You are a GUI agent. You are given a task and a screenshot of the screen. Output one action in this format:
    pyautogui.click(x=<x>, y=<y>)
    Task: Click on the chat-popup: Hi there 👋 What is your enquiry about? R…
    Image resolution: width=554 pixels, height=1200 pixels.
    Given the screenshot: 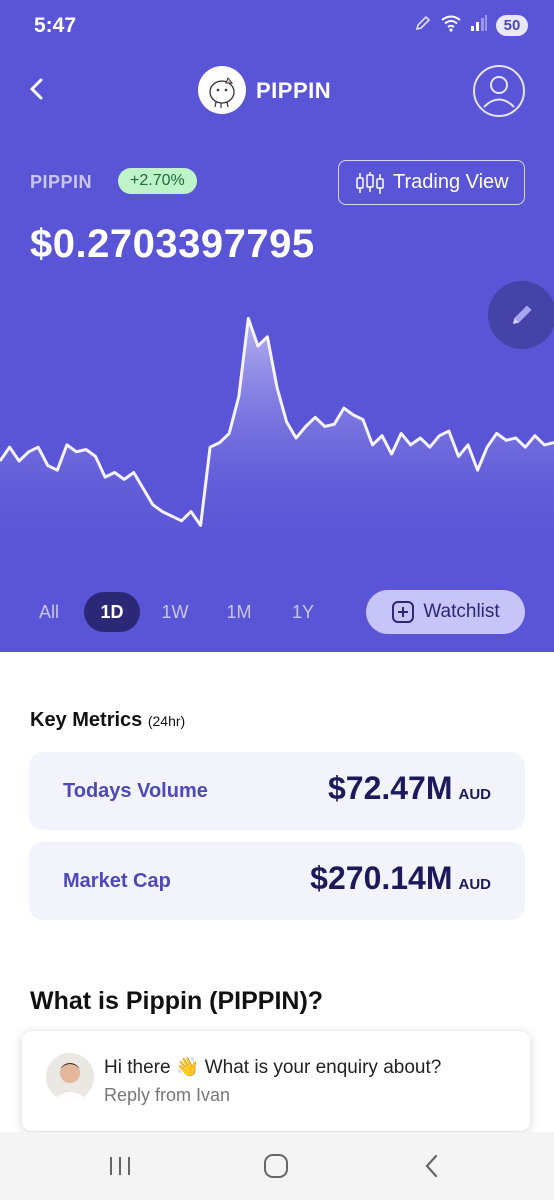 What is the action you would take?
    pyautogui.click(x=276, y=1081)
    